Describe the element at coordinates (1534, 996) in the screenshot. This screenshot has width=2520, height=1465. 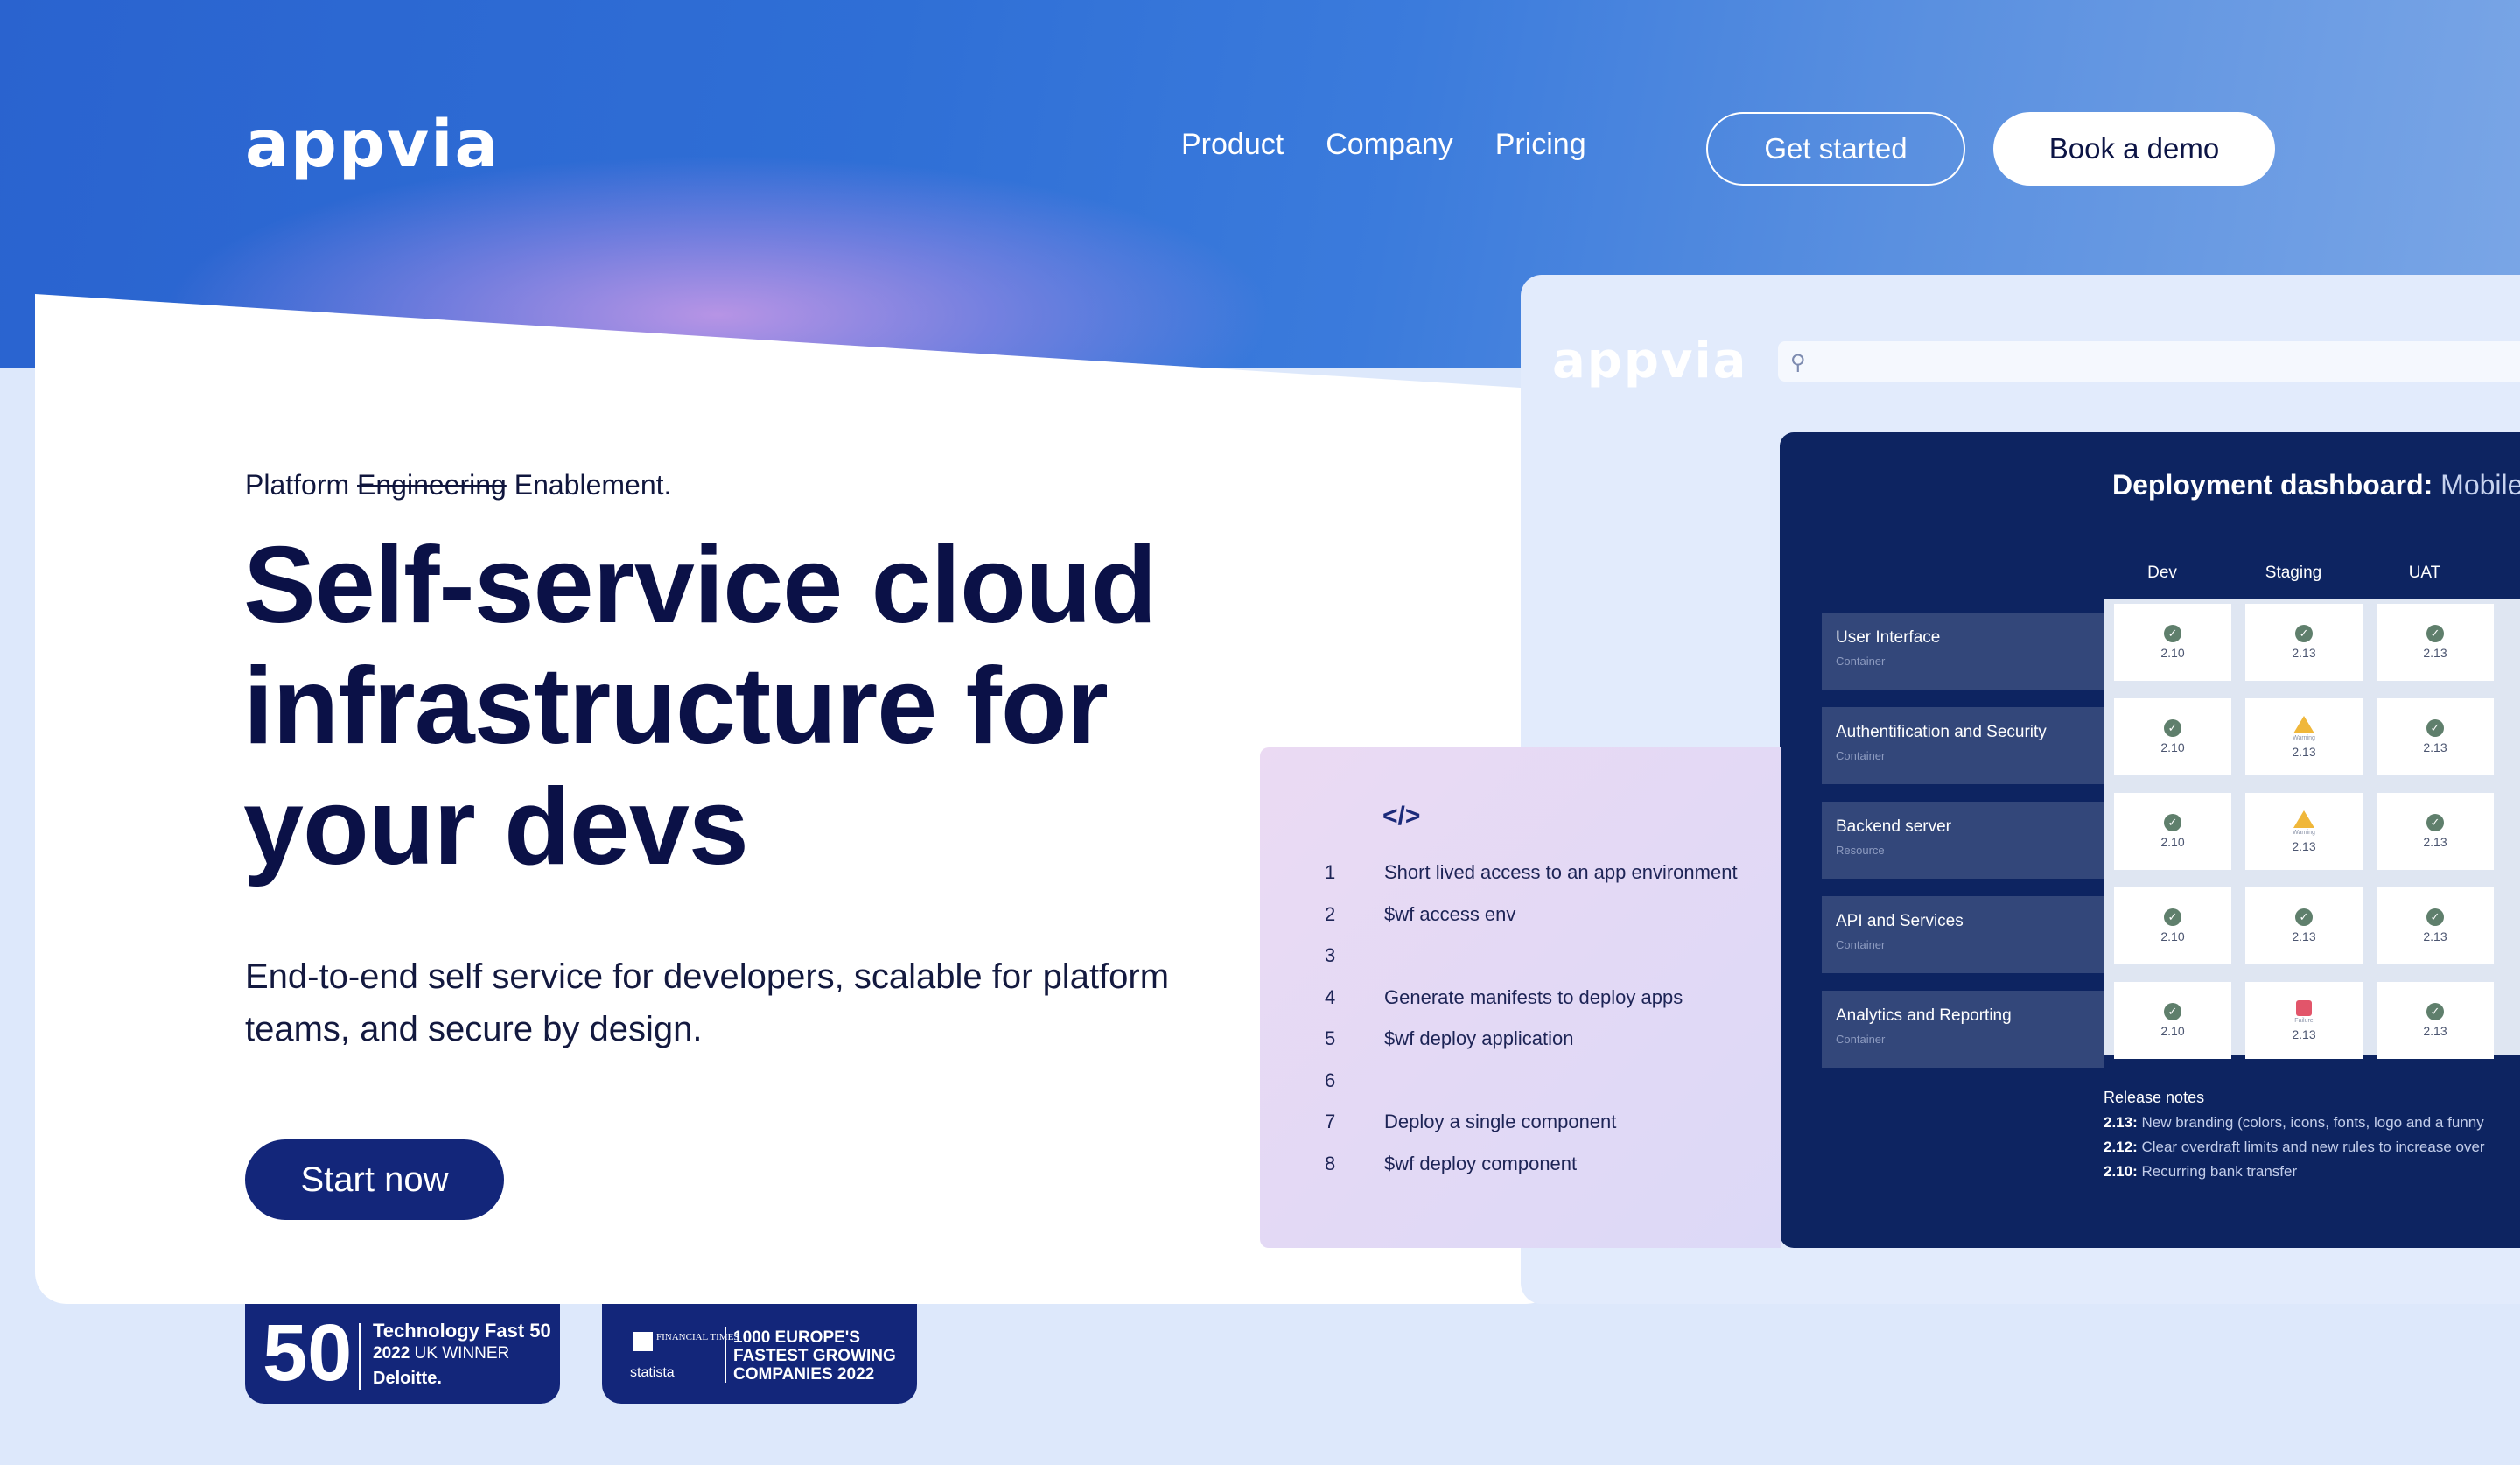
I see `line-text: Generate manifests to deploy apps` at that location.